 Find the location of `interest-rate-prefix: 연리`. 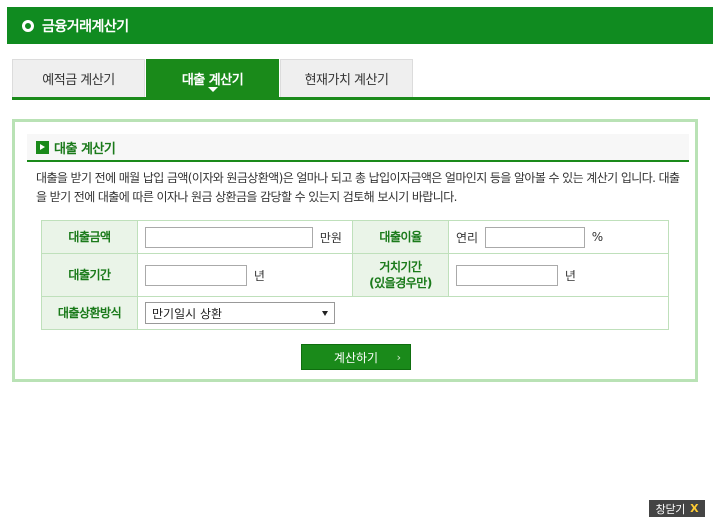

interest-rate-prefix: 연리 is located at coordinates (467, 237).